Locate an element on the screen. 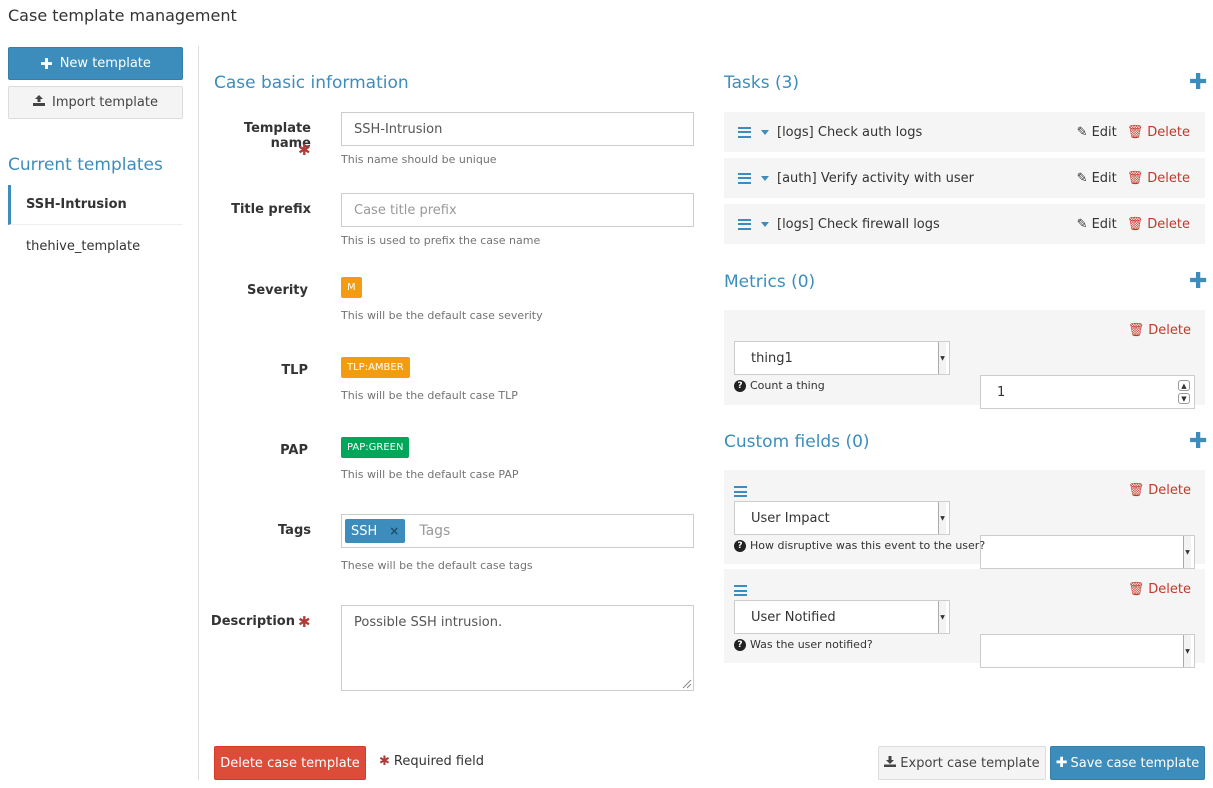  add-metric-icon: ✚ is located at coordinates (1198, 281).